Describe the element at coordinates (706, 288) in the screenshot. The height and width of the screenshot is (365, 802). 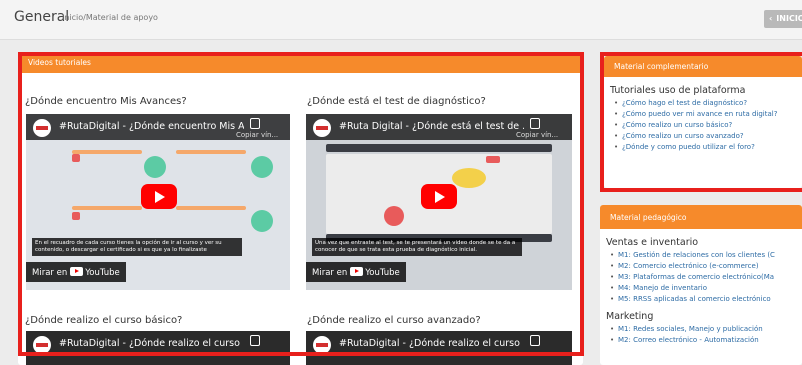
I see `list-item: M4: Manejo de inventario` at that location.